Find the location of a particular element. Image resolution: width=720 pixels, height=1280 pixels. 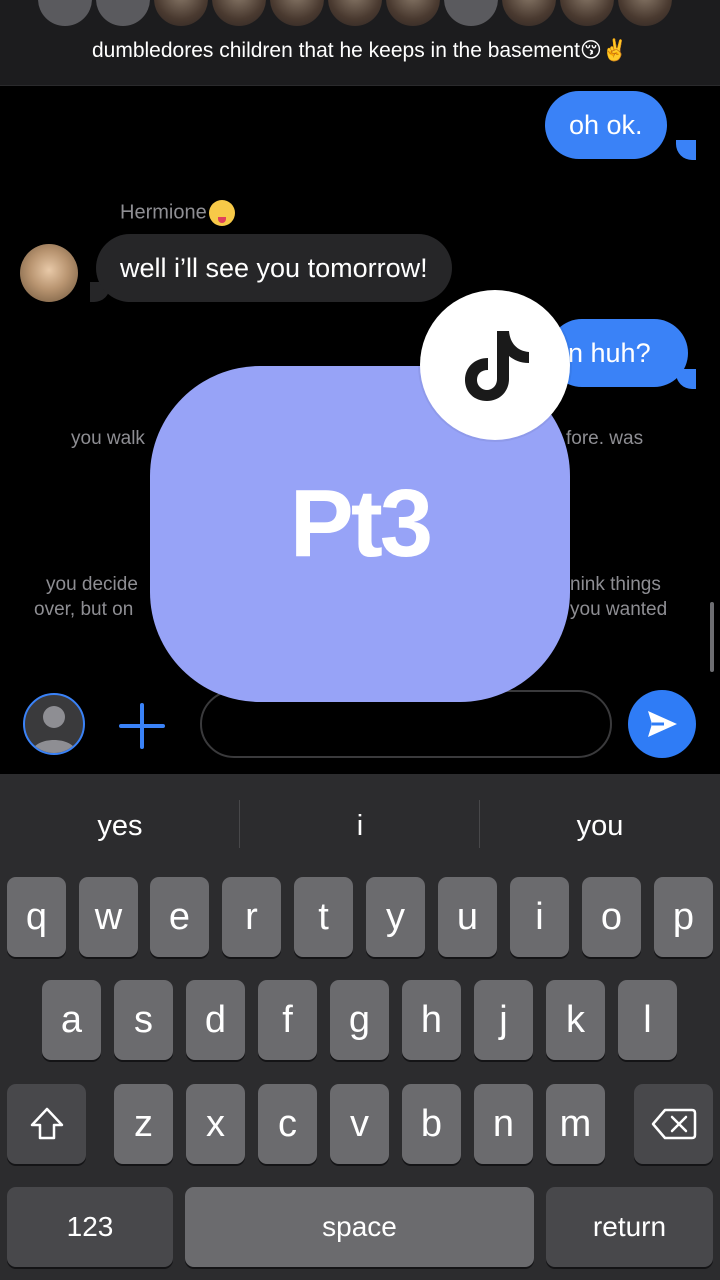

narration-text: nink things is located at coordinates (615, 584).